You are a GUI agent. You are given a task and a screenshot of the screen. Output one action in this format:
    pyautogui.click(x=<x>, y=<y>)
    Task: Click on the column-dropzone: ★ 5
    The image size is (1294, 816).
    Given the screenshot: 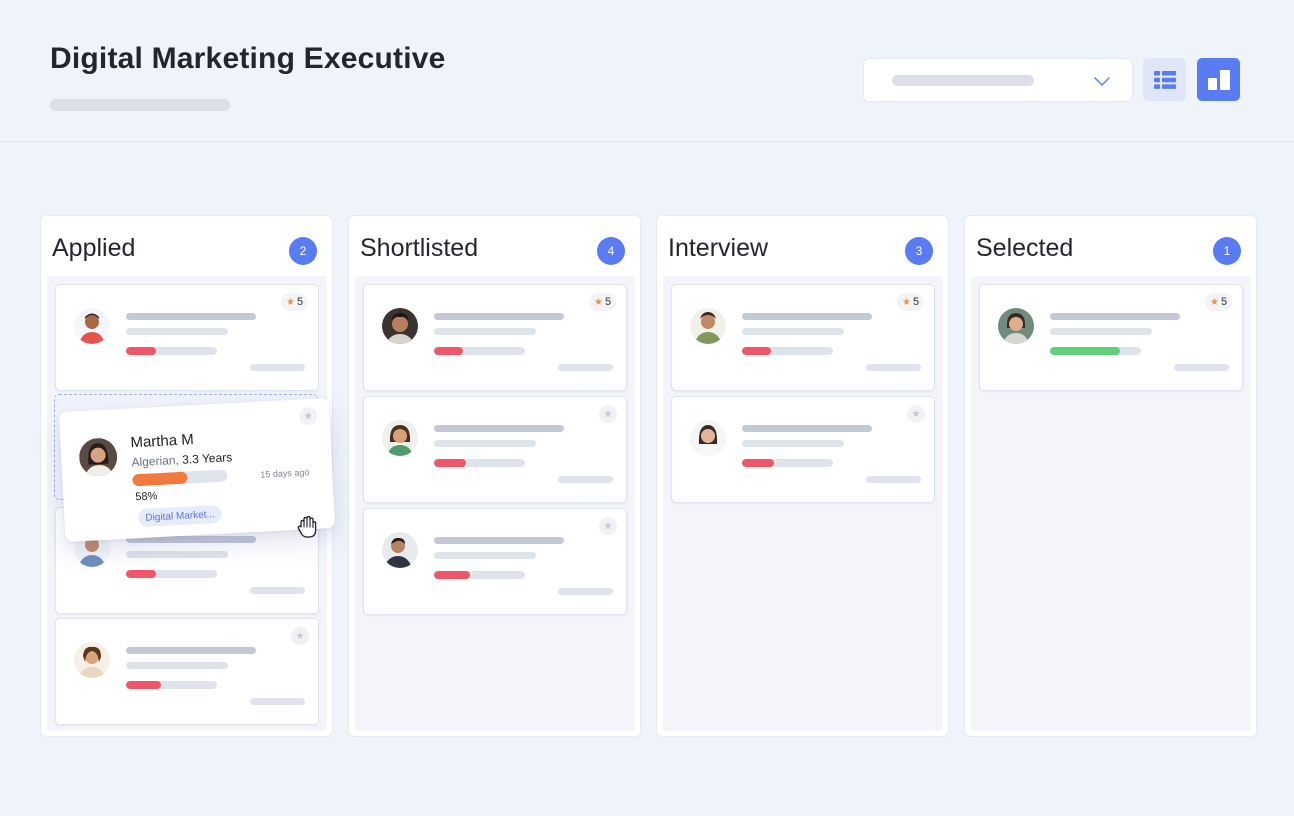 What is the action you would take?
    pyautogui.click(x=1111, y=503)
    